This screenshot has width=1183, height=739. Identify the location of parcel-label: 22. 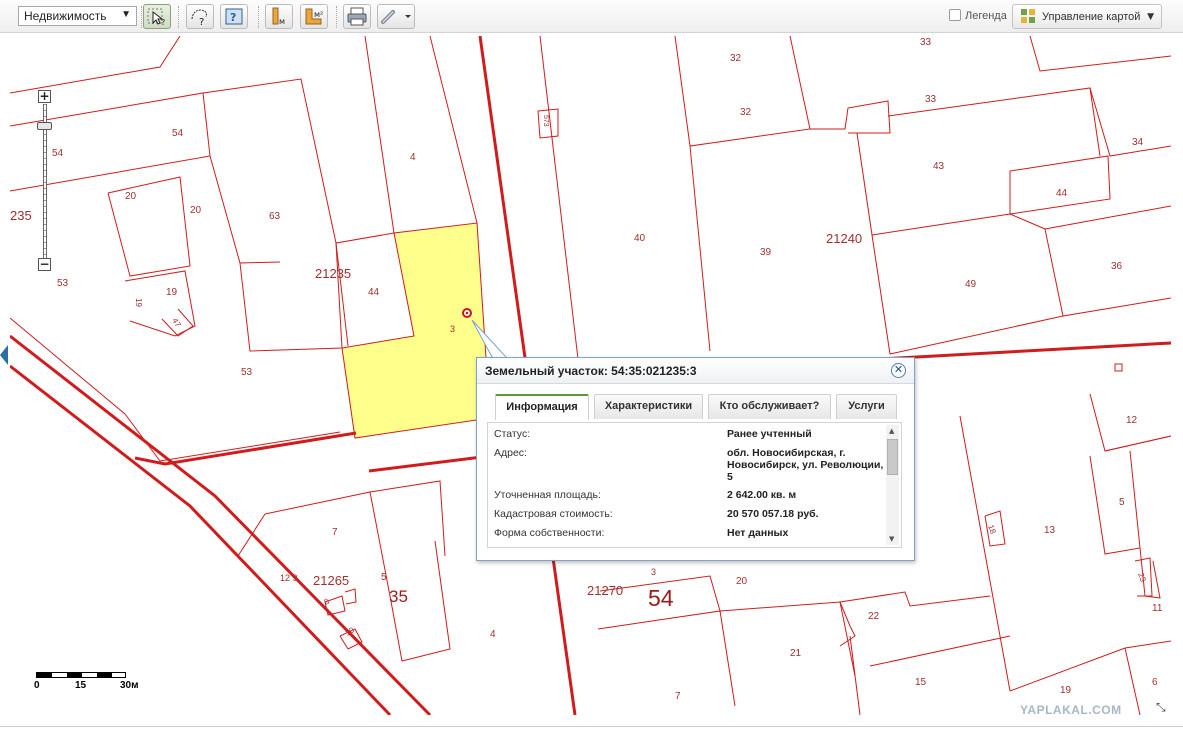
(874, 616).